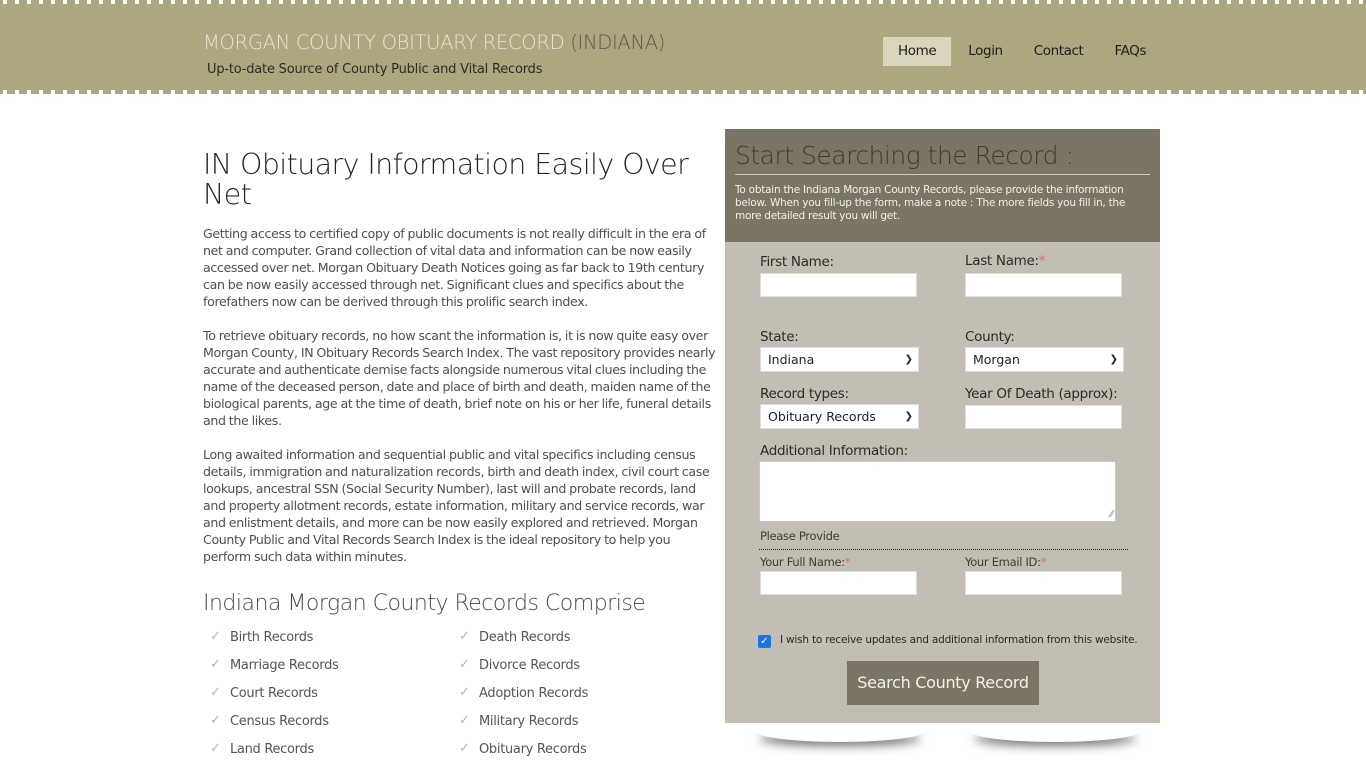  I want to click on perforated-edge-top, so click(683, 2).